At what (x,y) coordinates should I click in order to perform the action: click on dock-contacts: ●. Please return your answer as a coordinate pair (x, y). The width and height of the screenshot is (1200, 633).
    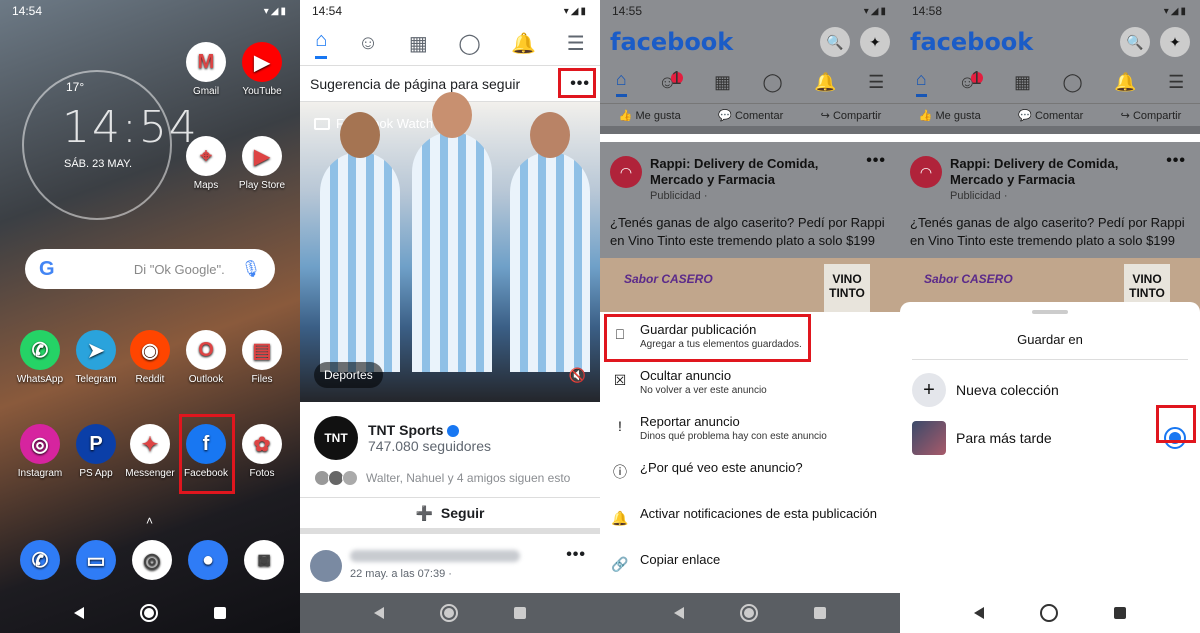
    Looking at the image, I should click on (208, 562).